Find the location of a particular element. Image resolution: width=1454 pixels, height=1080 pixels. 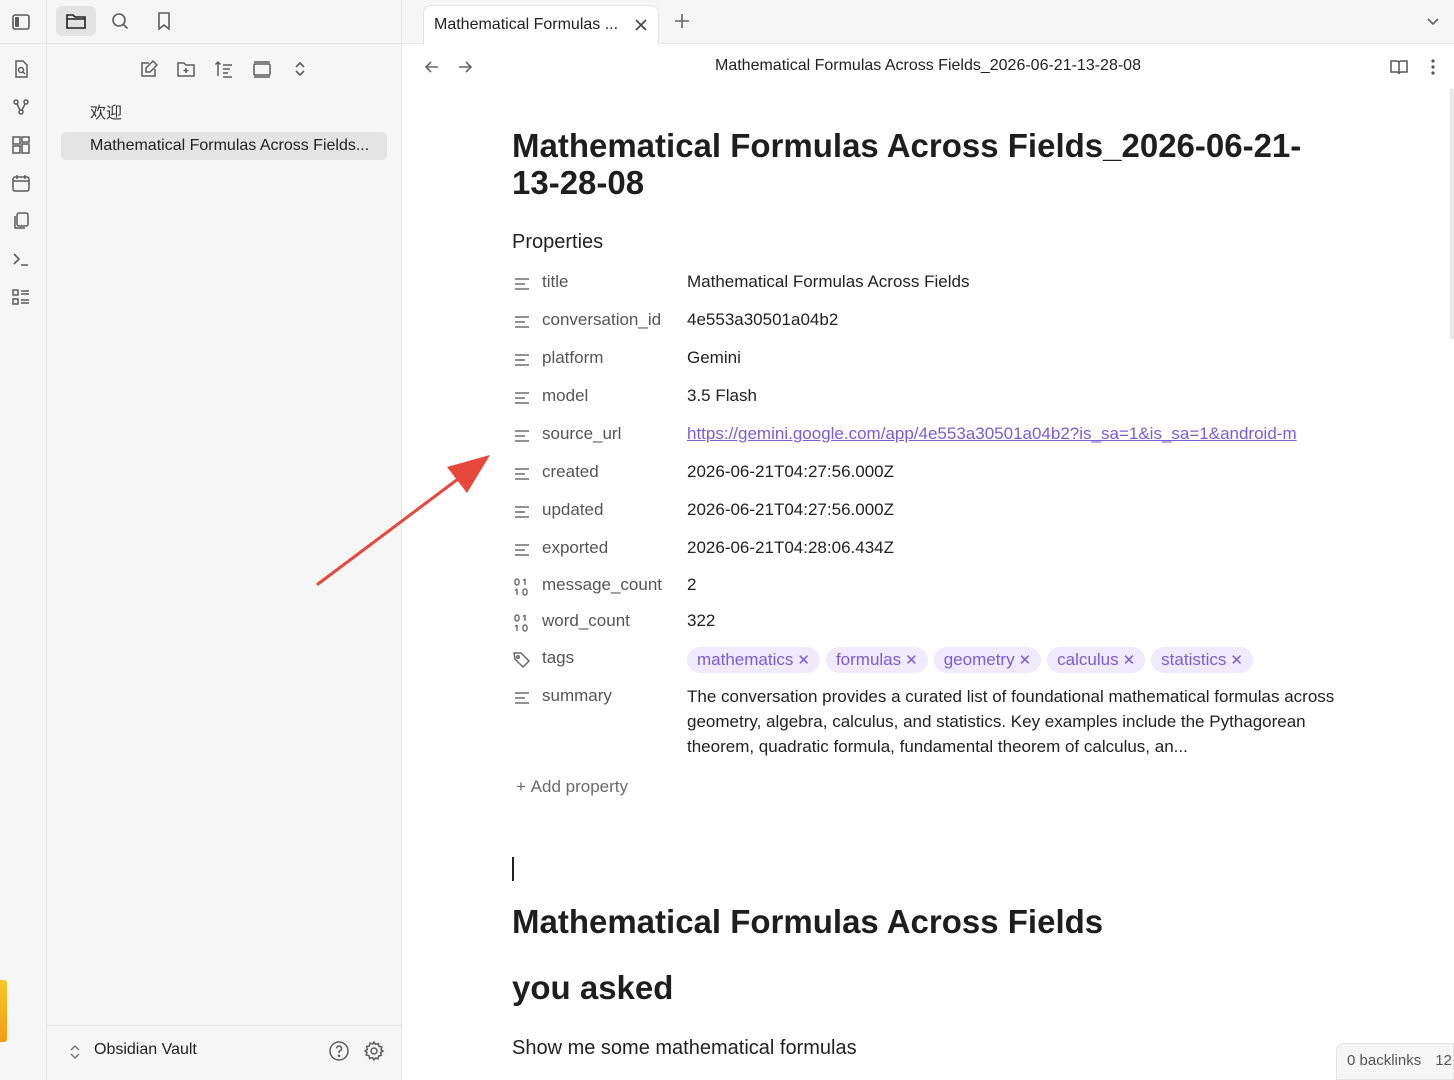

new-note-icon is located at coordinates (149, 69).